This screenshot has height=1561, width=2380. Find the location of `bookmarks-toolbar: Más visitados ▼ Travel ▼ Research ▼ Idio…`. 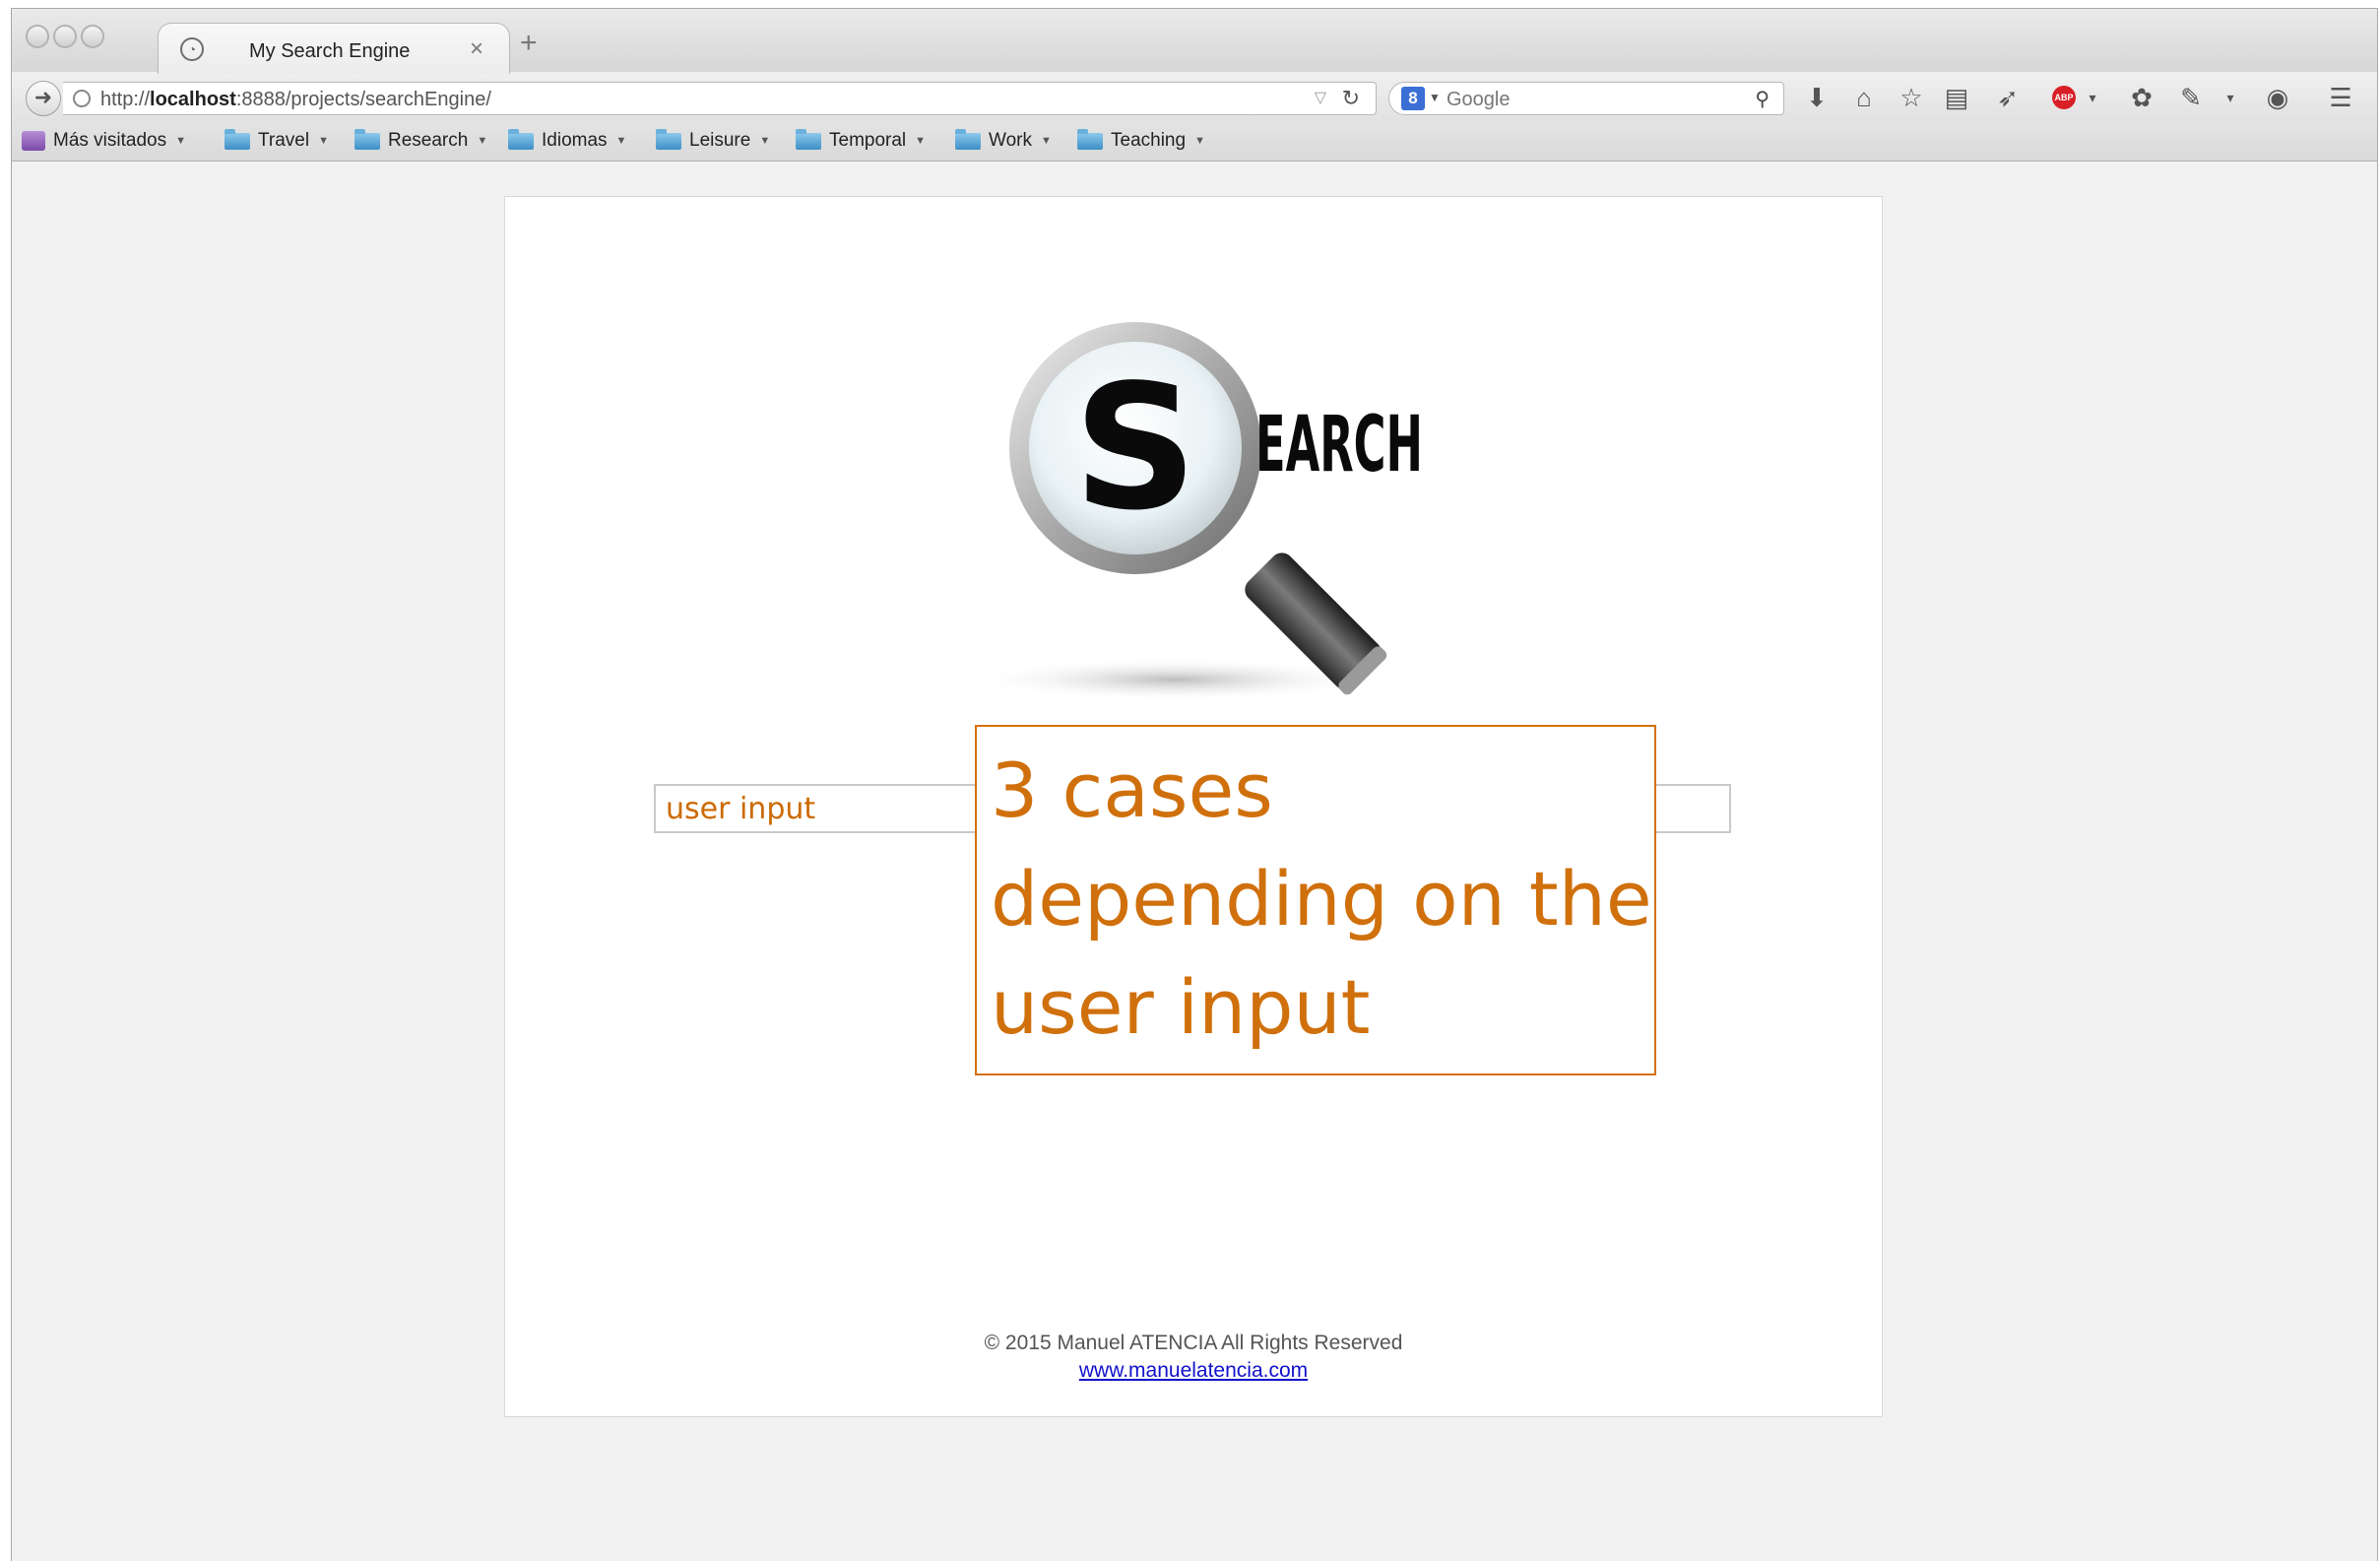

bookmarks-toolbar: Más visitados ▼ Travel ▼ Research ▼ Idio… is located at coordinates (1194, 141).